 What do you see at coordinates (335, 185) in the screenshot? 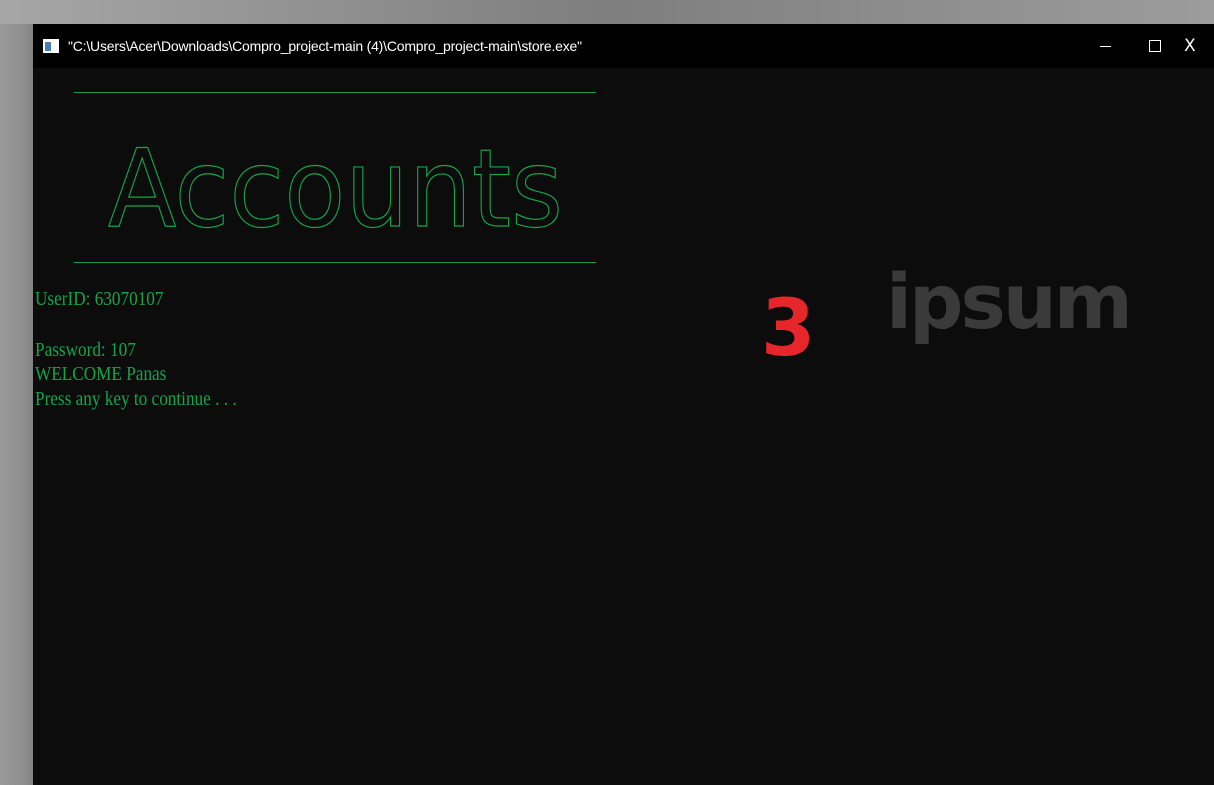
I see `banner-text: Accounts` at bounding box center [335, 185].